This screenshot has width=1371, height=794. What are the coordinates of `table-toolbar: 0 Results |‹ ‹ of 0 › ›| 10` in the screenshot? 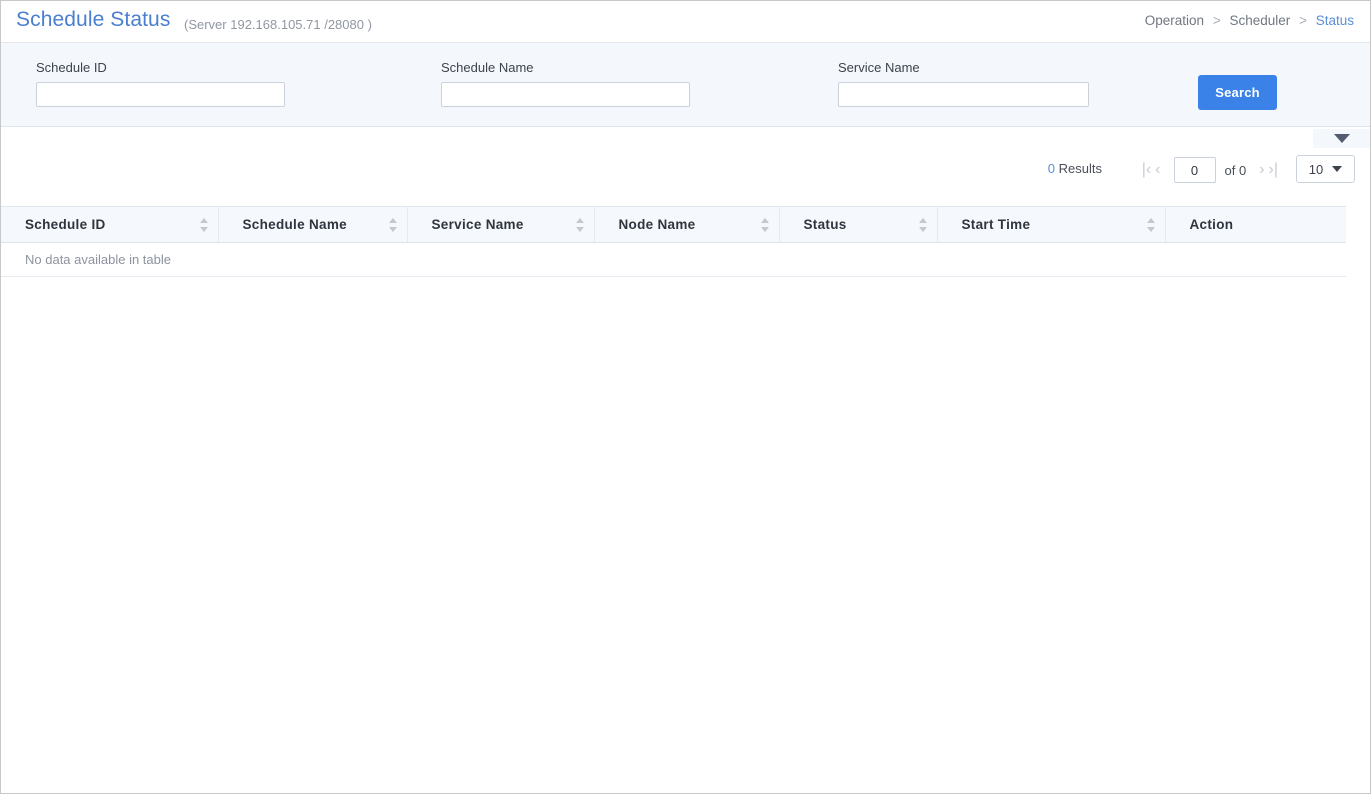 It's located at (685, 177).